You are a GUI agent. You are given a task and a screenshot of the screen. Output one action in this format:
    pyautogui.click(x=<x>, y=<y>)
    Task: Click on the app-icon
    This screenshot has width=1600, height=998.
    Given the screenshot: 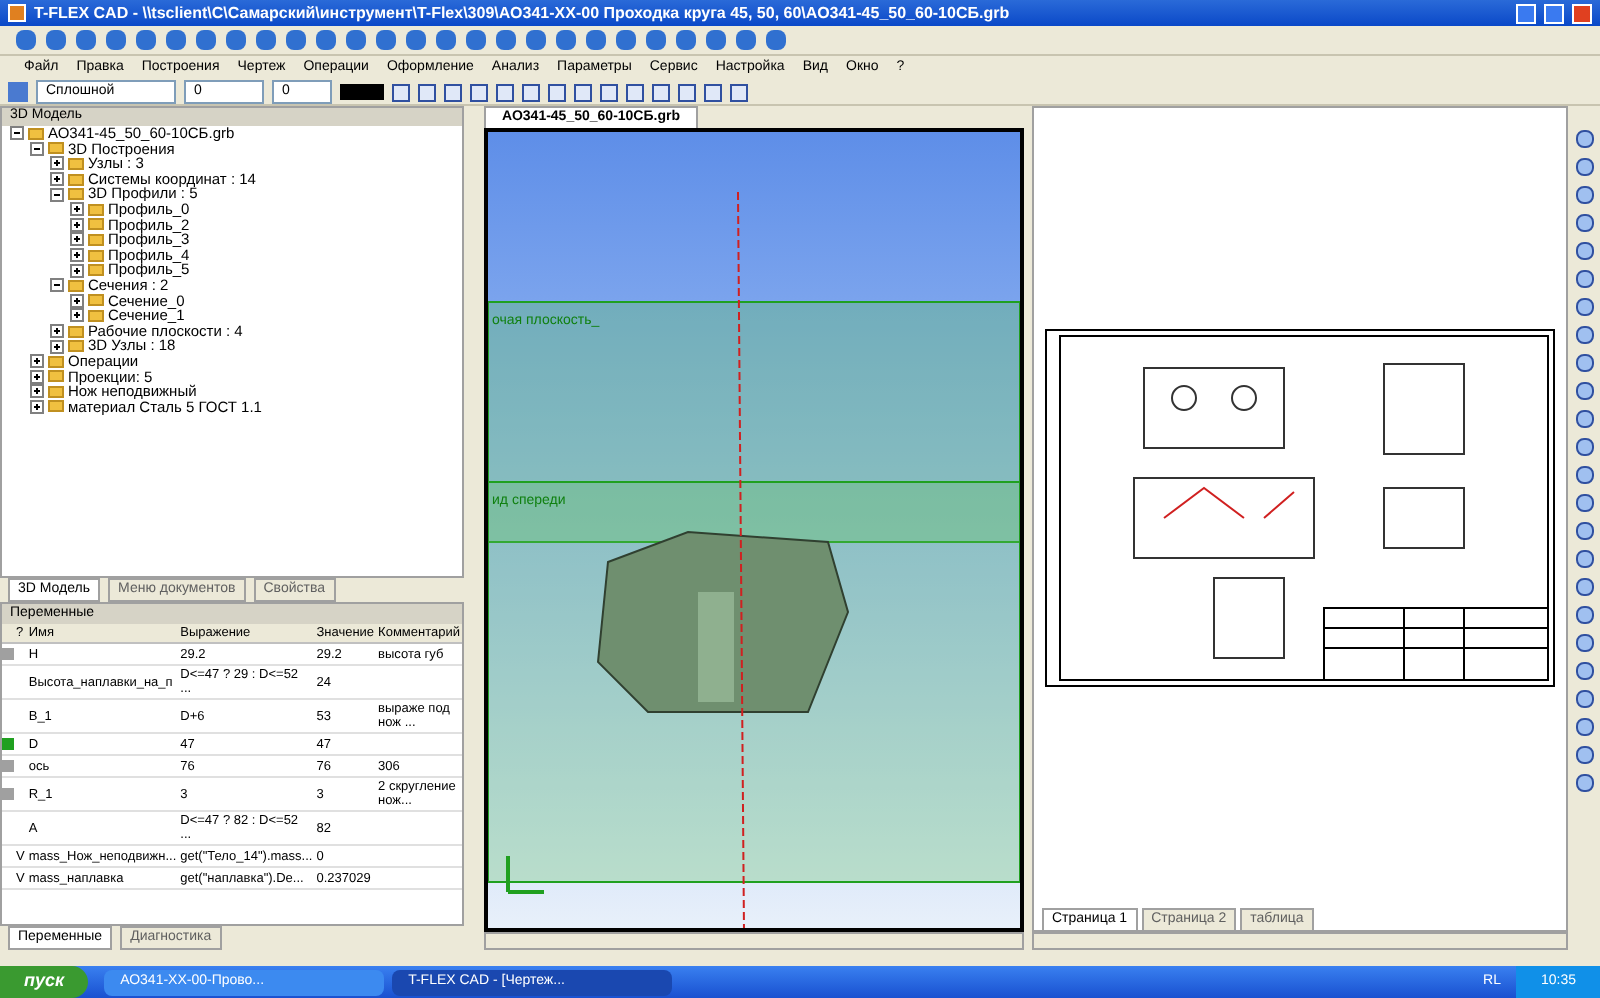 What is the action you would take?
    pyautogui.click(x=17, y=13)
    